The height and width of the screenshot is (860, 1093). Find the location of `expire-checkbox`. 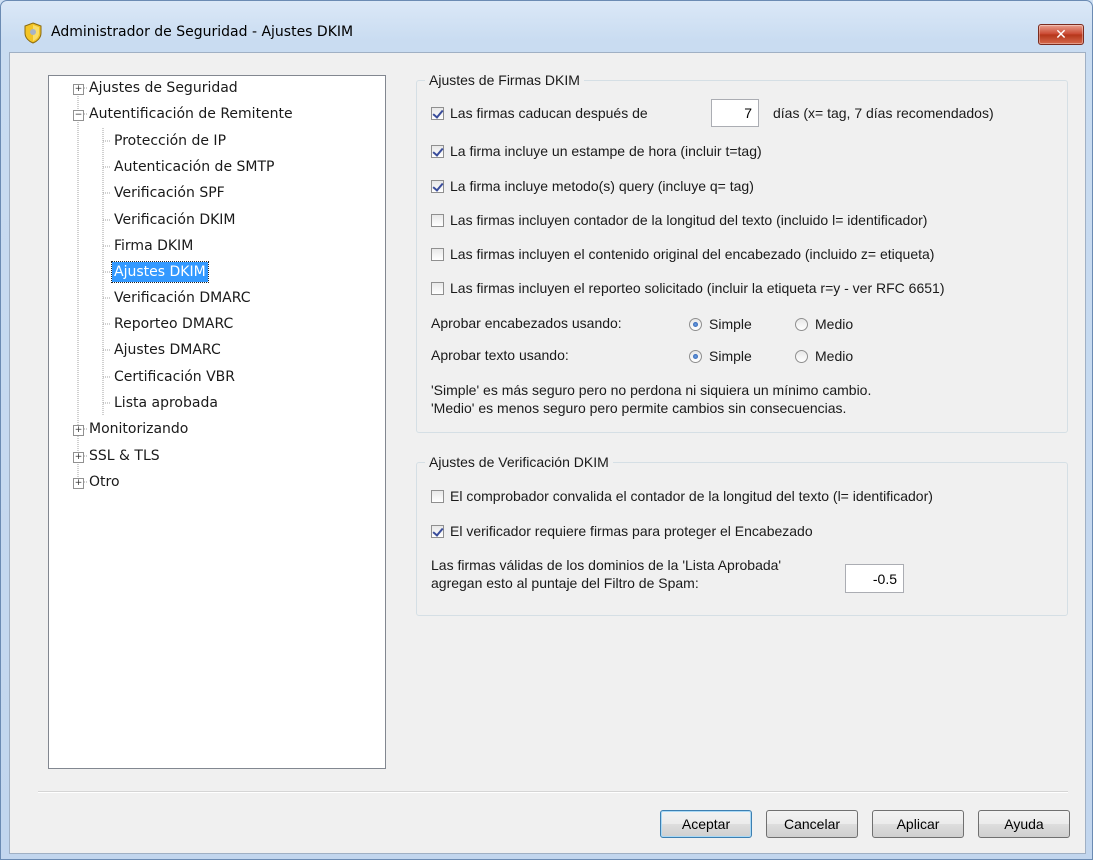

expire-checkbox is located at coordinates (437, 113).